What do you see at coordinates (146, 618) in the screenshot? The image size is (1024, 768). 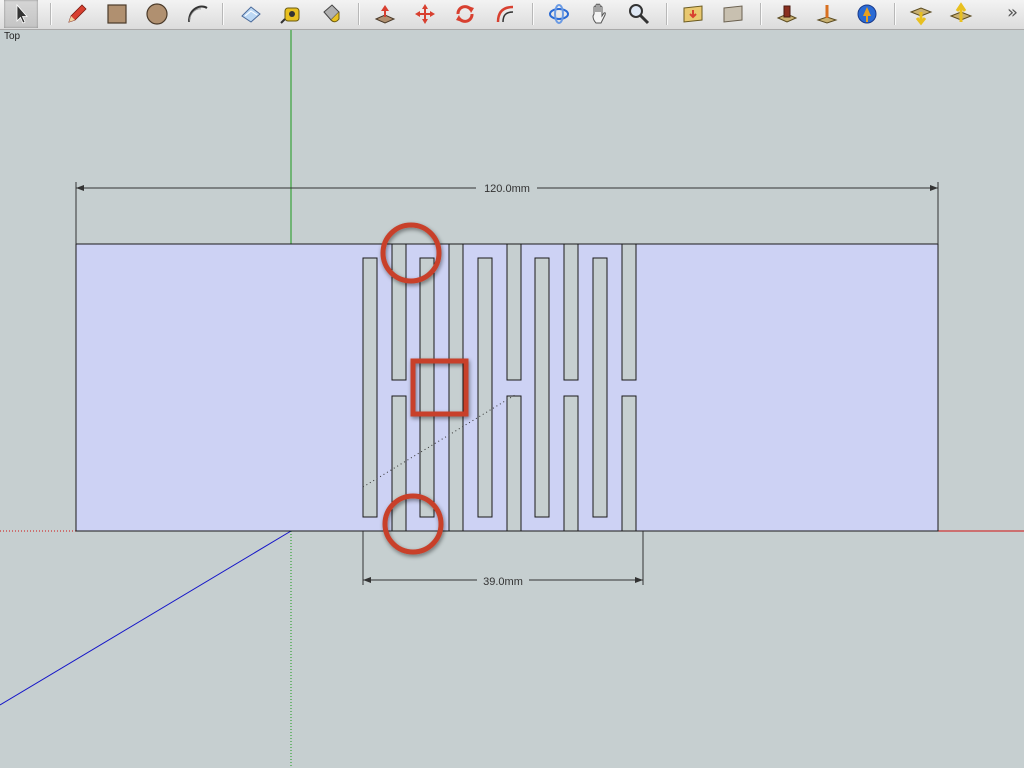 I see `blue-axis` at bounding box center [146, 618].